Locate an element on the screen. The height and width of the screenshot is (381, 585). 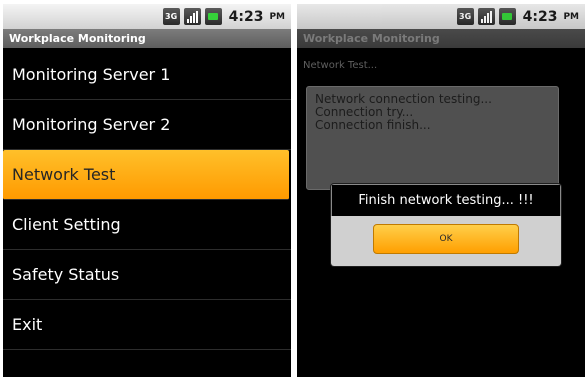
menu-item-monitoring-server-1: Monitoring Server 1 is located at coordinates (147, 75).